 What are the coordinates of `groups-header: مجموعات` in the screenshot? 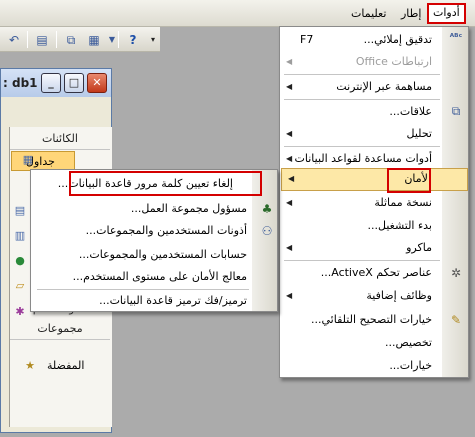 It's located at (60, 328).